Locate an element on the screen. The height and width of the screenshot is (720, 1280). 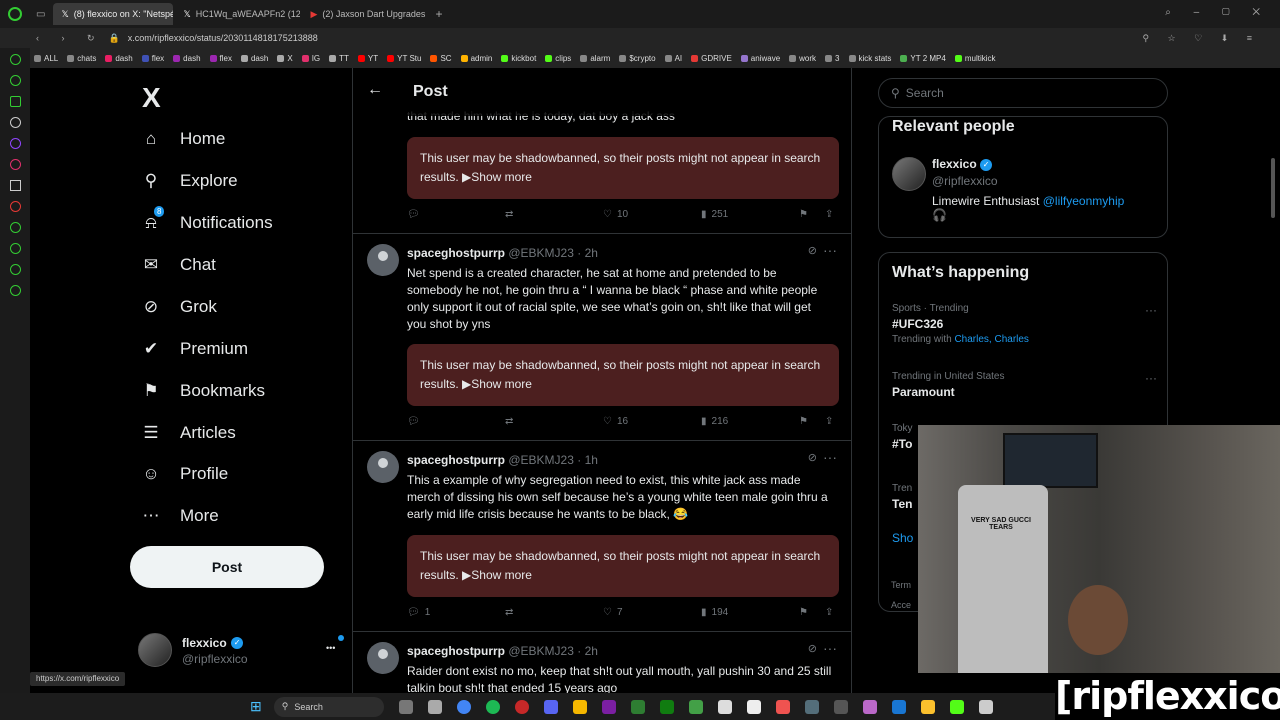
window-controls: ⌕ – ▢ ✕ is located at coordinates (1217, 12).